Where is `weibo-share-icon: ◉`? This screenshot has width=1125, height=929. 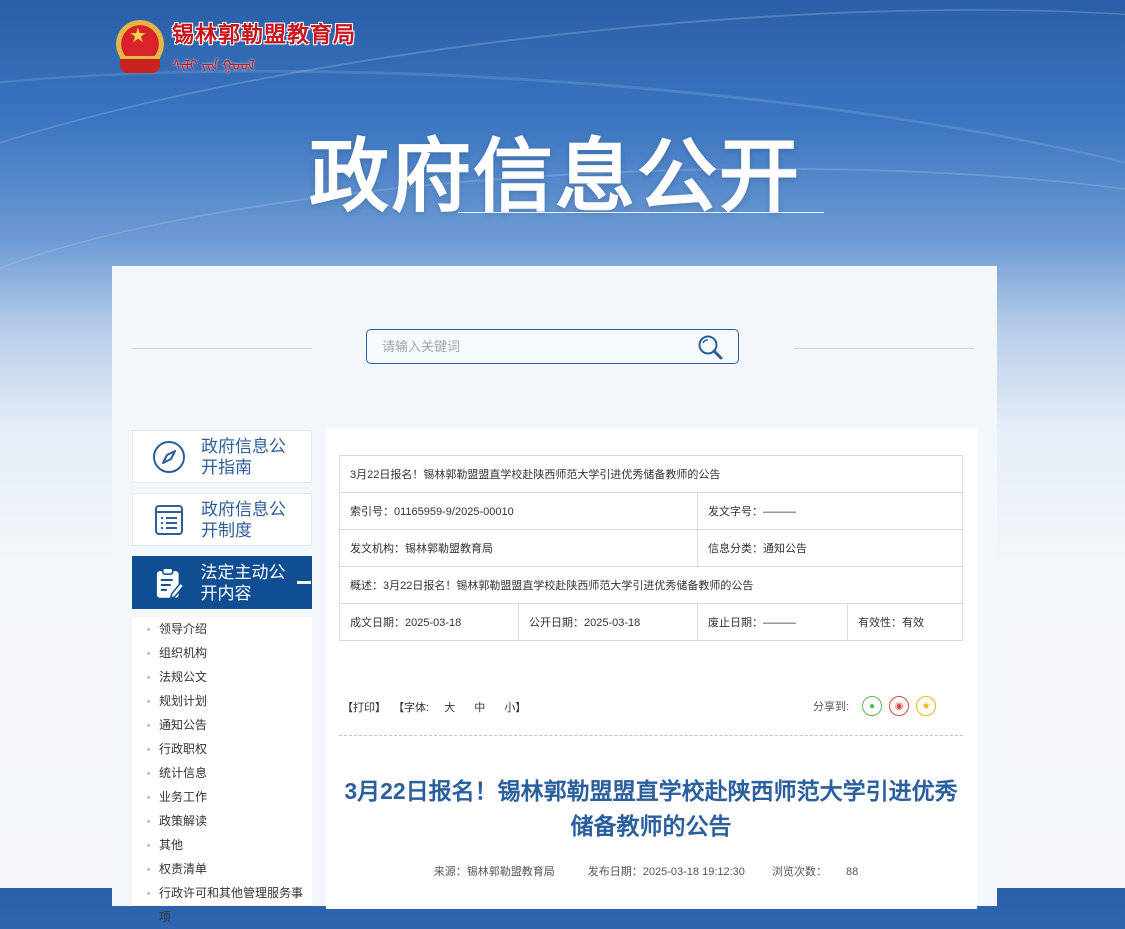
weibo-share-icon: ◉ is located at coordinates (899, 706).